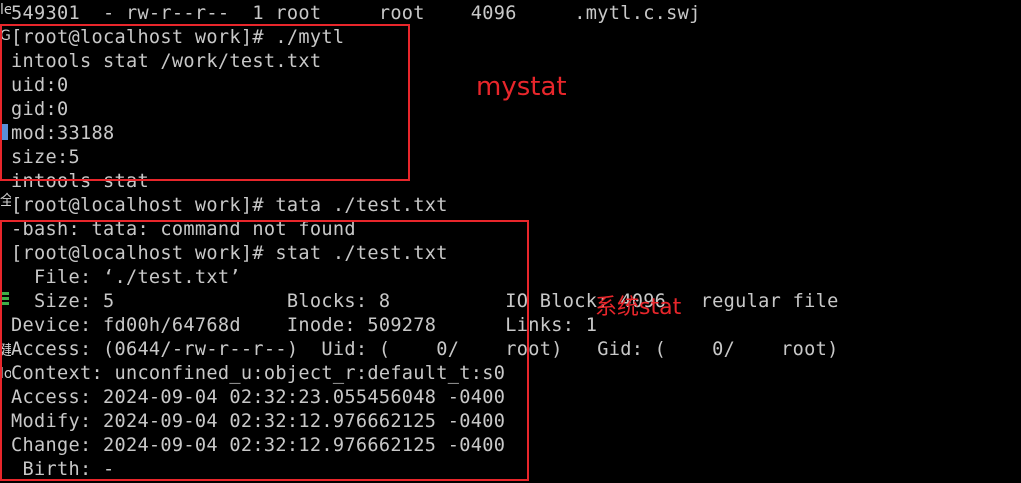 Image resolution: width=1021 pixels, height=483 pixels. I want to click on background-window-edge: le, so click(5, 10).